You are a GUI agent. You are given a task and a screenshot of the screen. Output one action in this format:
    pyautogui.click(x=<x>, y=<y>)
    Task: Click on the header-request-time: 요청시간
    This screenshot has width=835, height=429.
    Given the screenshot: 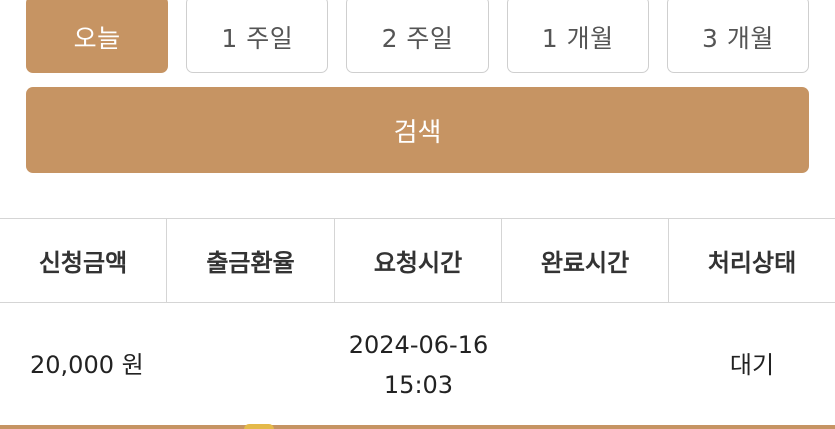 What is the action you would take?
    pyautogui.click(x=418, y=260)
    